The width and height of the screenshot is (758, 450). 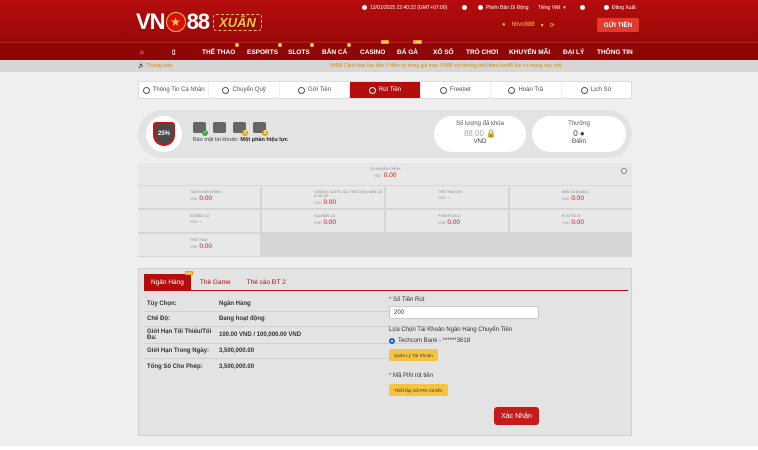 What do you see at coordinates (142, 52) in the screenshot?
I see `home-icon: ⌂` at bounding box center [142, 52].